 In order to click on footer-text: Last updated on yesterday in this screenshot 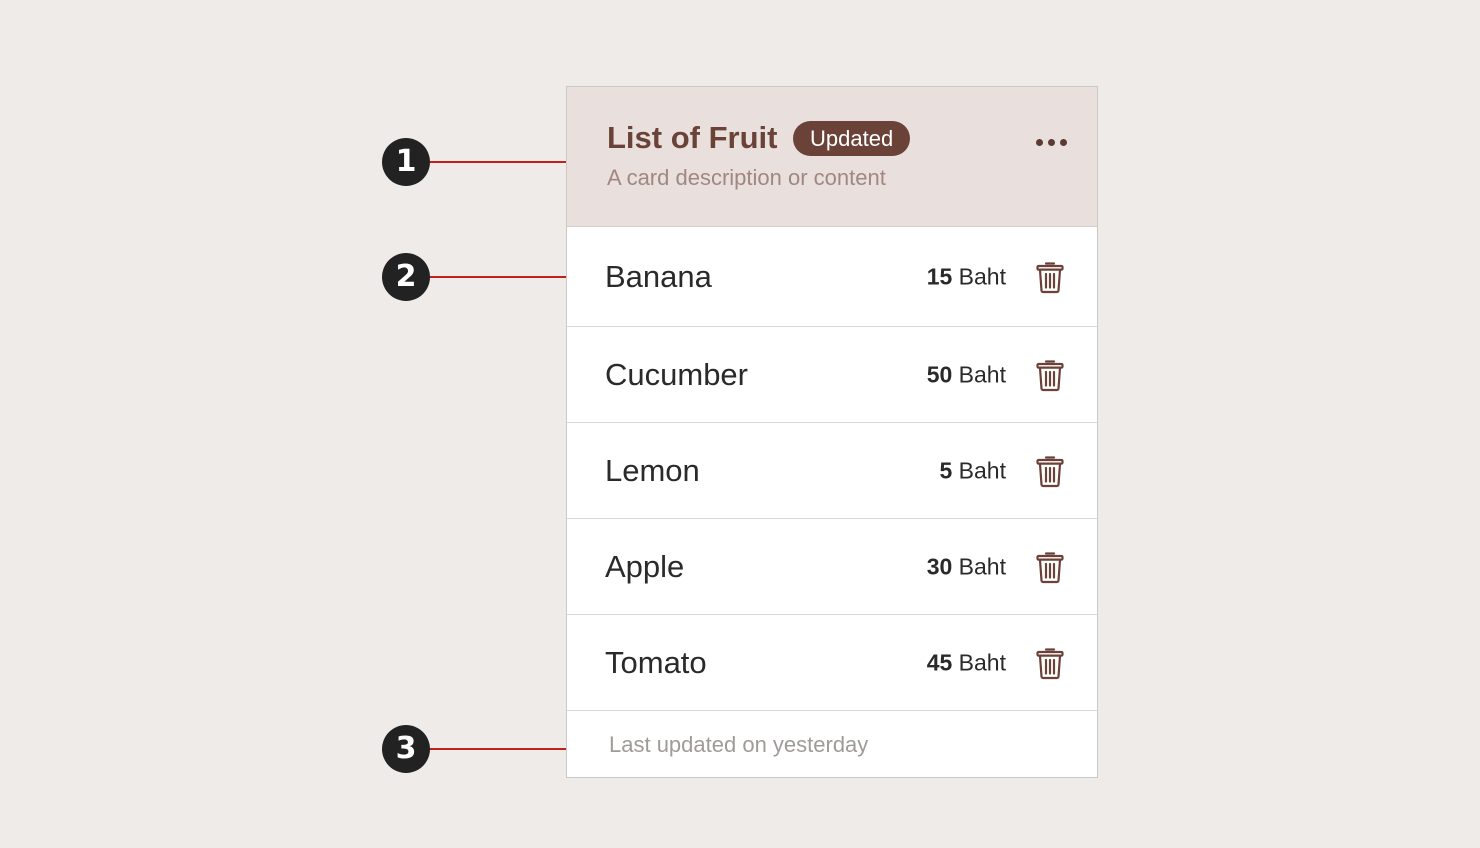, I will do `click(739, 744)`.